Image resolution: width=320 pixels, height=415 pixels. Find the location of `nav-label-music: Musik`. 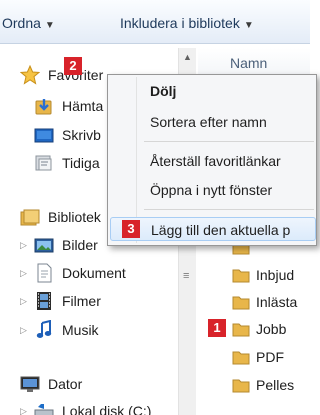

nav-label-music: Musik is located at coordinates (80, 330).